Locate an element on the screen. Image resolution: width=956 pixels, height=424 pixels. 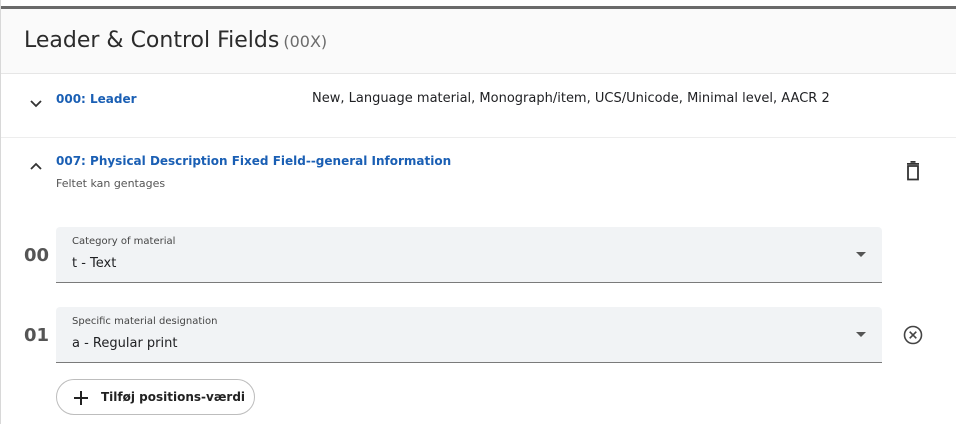
section-title-text: Leader & Control Fields is located at coordinates (152, 40).